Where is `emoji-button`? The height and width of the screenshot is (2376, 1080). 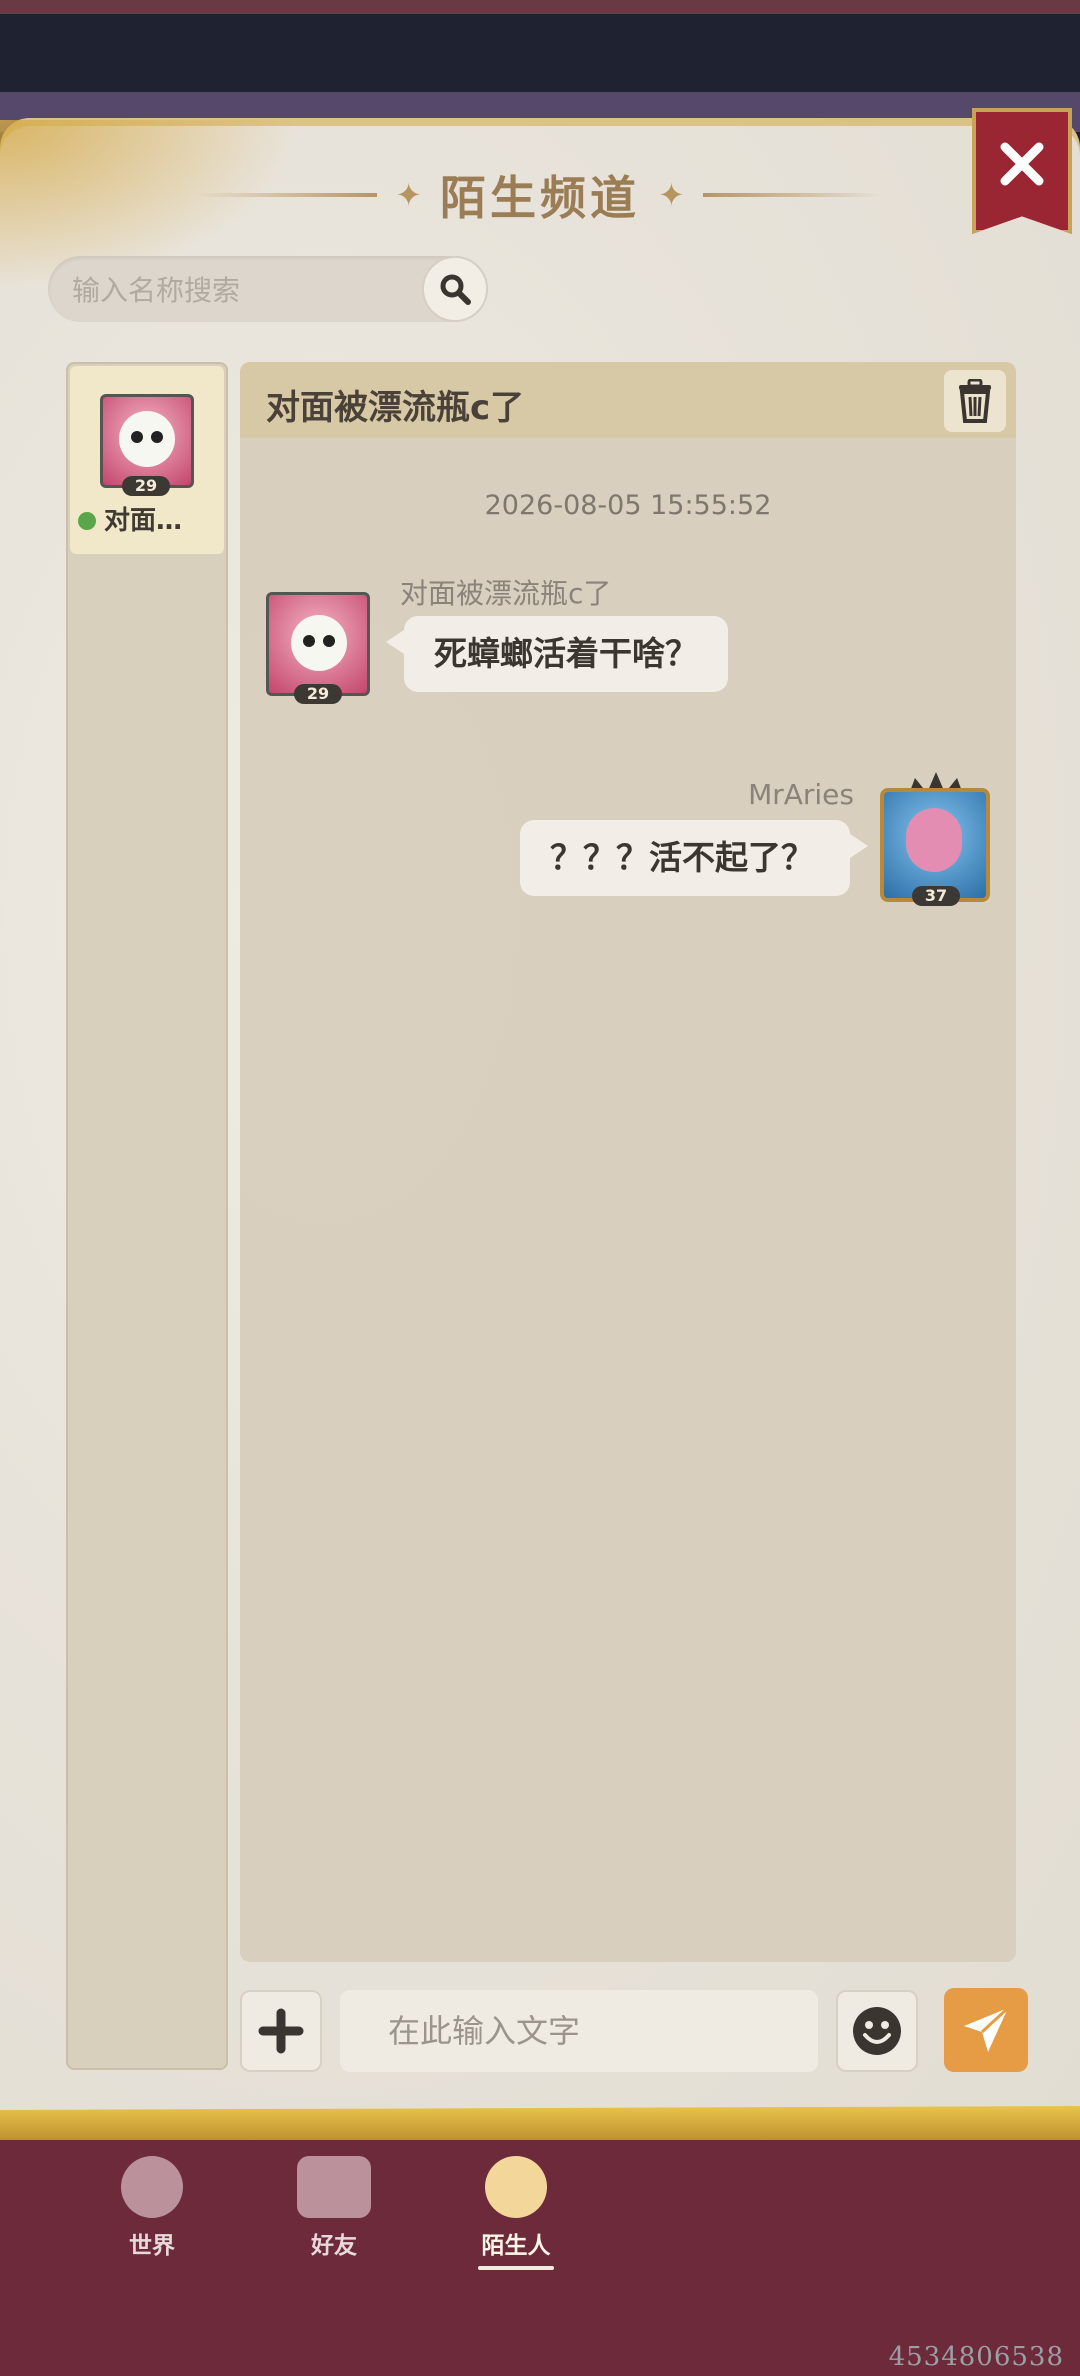
emoji-button is located at coordinates (877, 2031).